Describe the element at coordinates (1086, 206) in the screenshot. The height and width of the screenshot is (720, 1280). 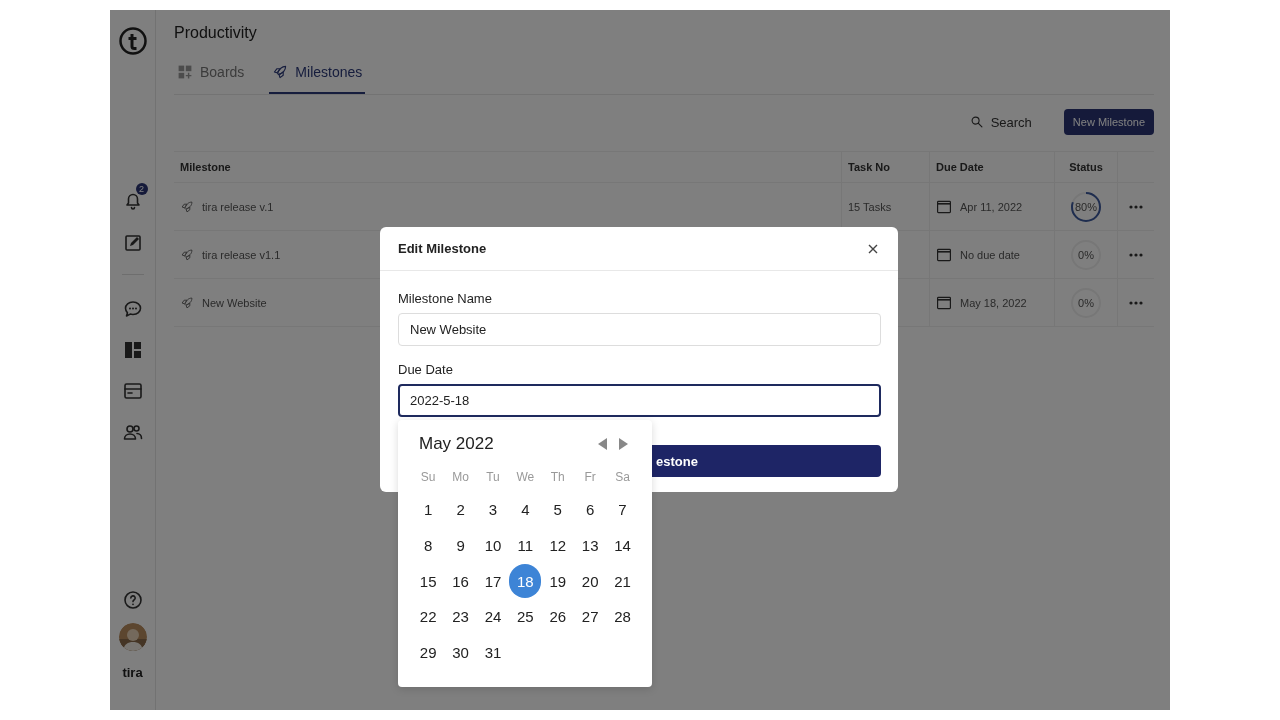
I see `status-percent: 80%` at that location.